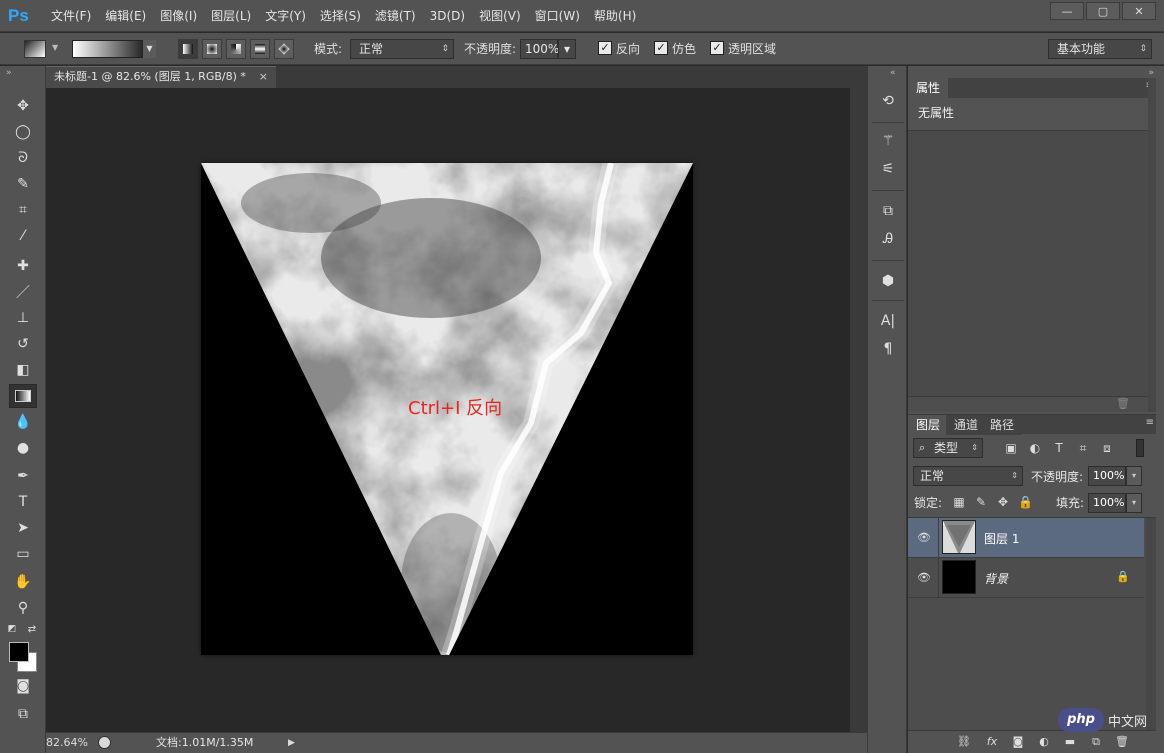 The height and width of the screenshot is (753, 1164). What do you see at coordinates (23, 686) in the screenshot?
I see `quick-mask-icon: ◙` at bounding box center [23, 686].